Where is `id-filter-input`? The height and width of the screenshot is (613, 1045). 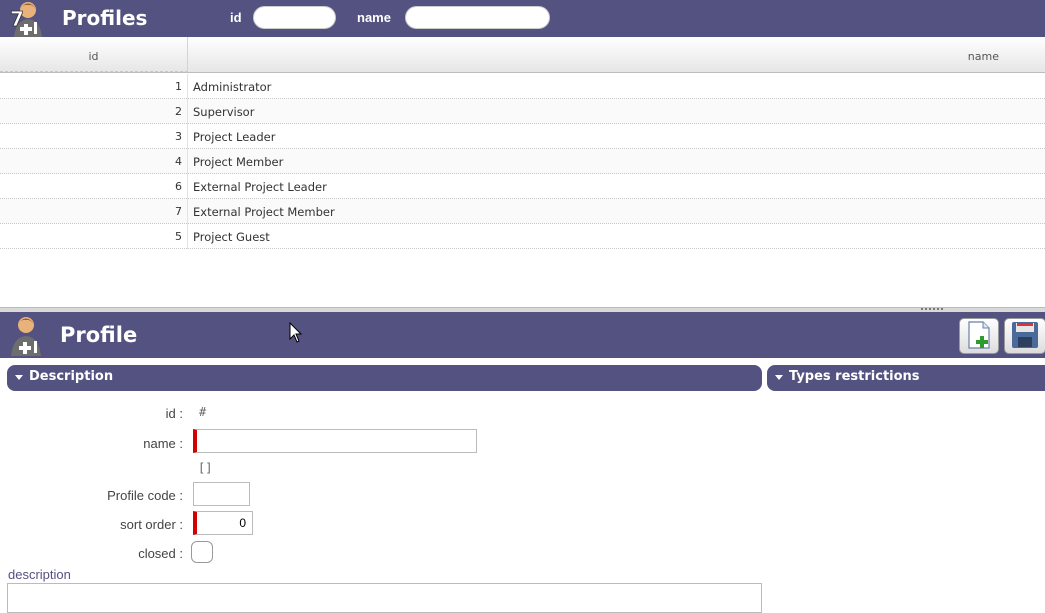
id-filter-input is located at coordinates (294, 17).